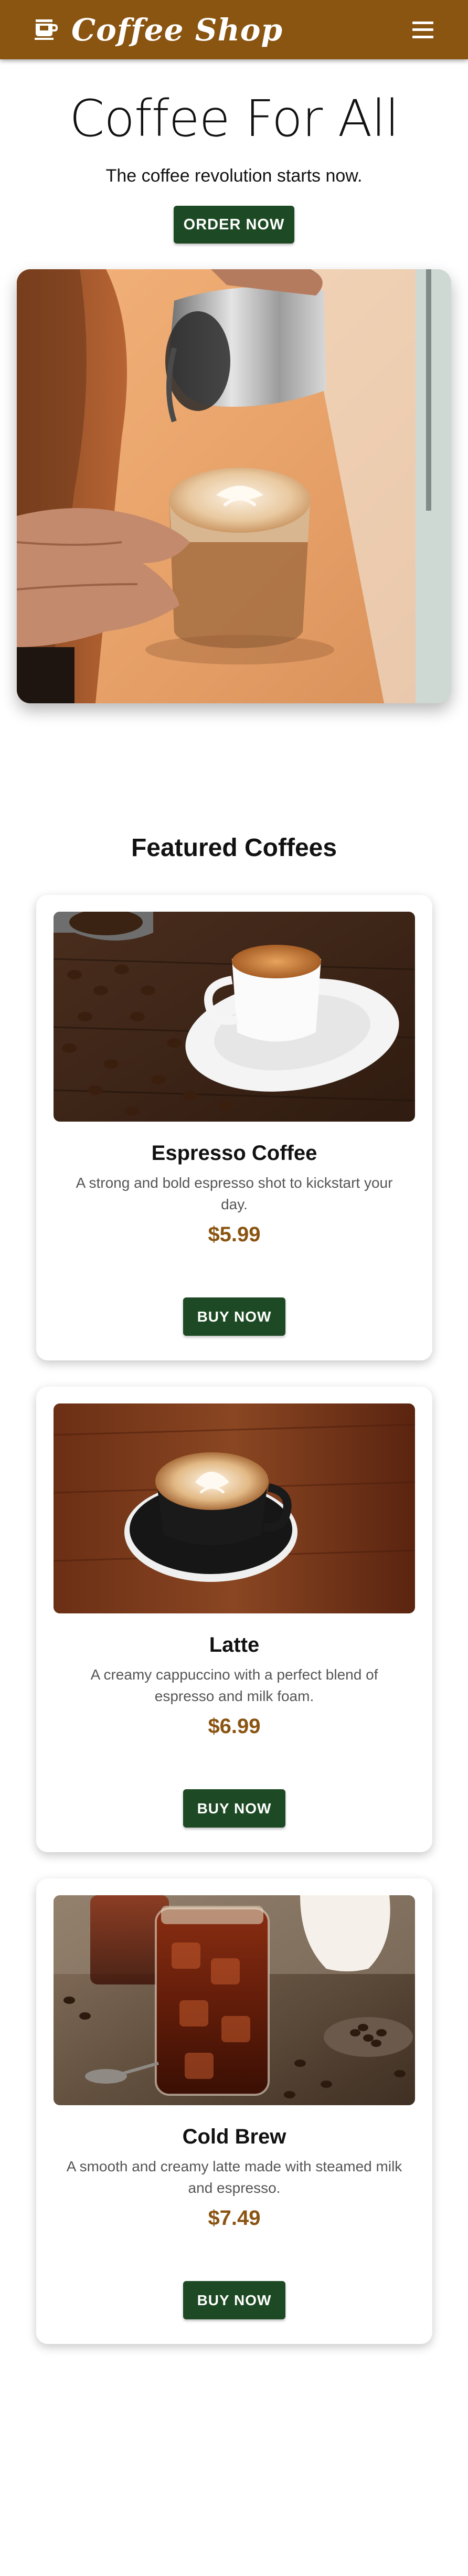  Describe the element at coordinates (234, 2218) in the screenshot. I see `product-price: $7.49` at that location.